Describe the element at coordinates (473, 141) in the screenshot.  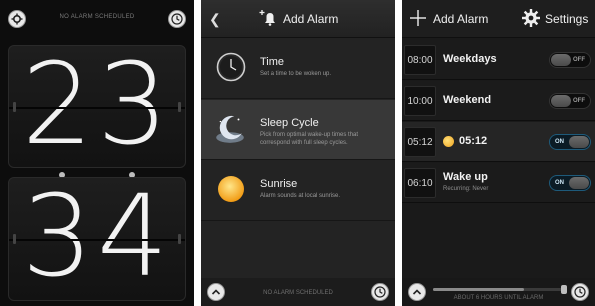
I see `alarm-name: 05:12` at that location.